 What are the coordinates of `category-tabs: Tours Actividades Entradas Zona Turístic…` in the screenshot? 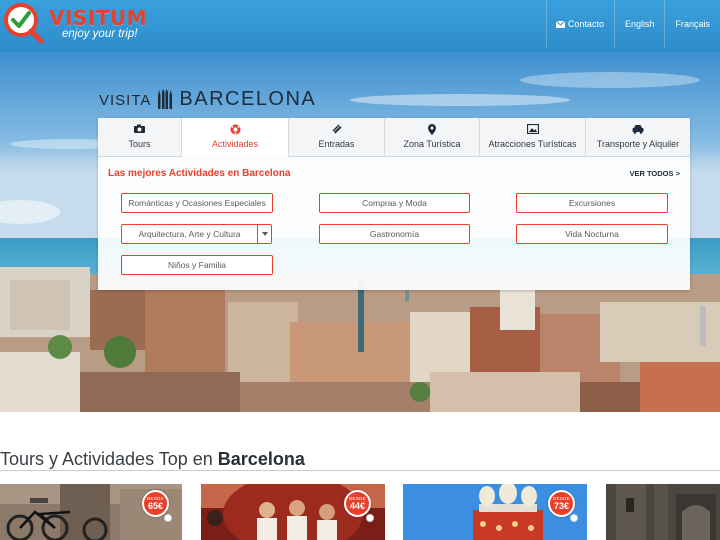 It's located at (394, 137).